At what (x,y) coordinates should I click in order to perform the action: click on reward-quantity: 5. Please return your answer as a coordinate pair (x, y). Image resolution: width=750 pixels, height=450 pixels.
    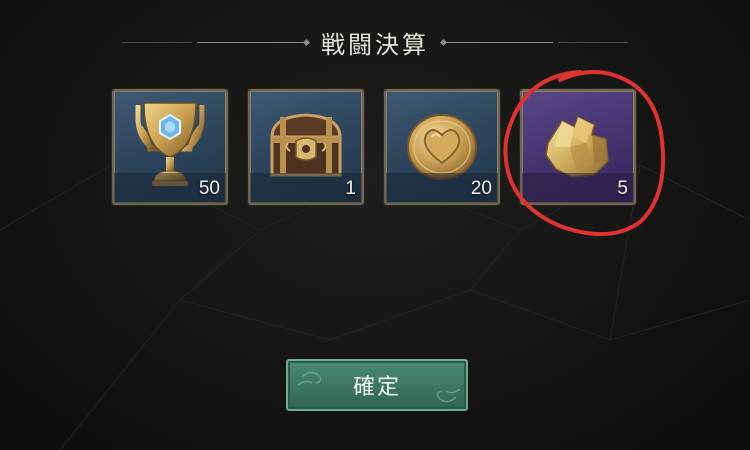
    Looking at the image, I should click on (622, 188).